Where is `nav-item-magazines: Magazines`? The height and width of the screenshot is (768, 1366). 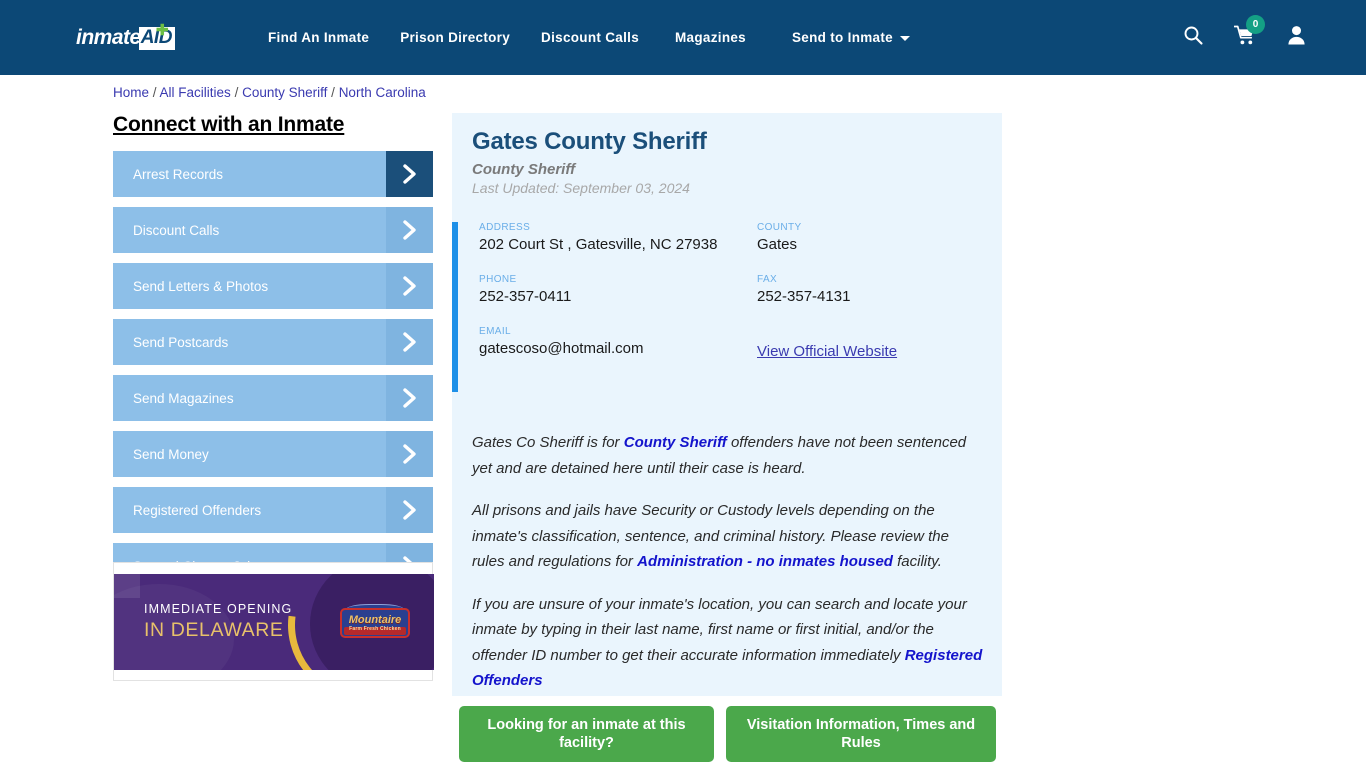
nav-item-magazines: Magazines is located at coordinates (710, 37).